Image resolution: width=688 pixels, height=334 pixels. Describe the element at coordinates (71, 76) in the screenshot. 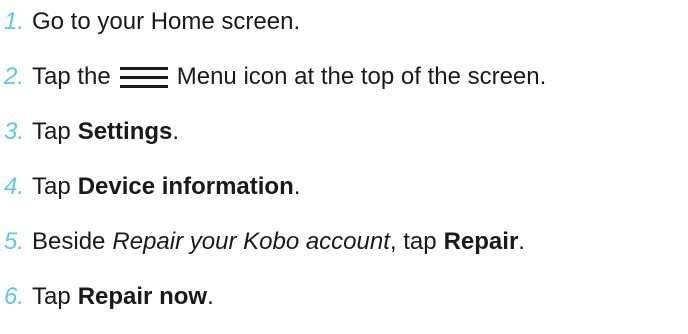

I see `step-text-segment: Tap the` at that location.